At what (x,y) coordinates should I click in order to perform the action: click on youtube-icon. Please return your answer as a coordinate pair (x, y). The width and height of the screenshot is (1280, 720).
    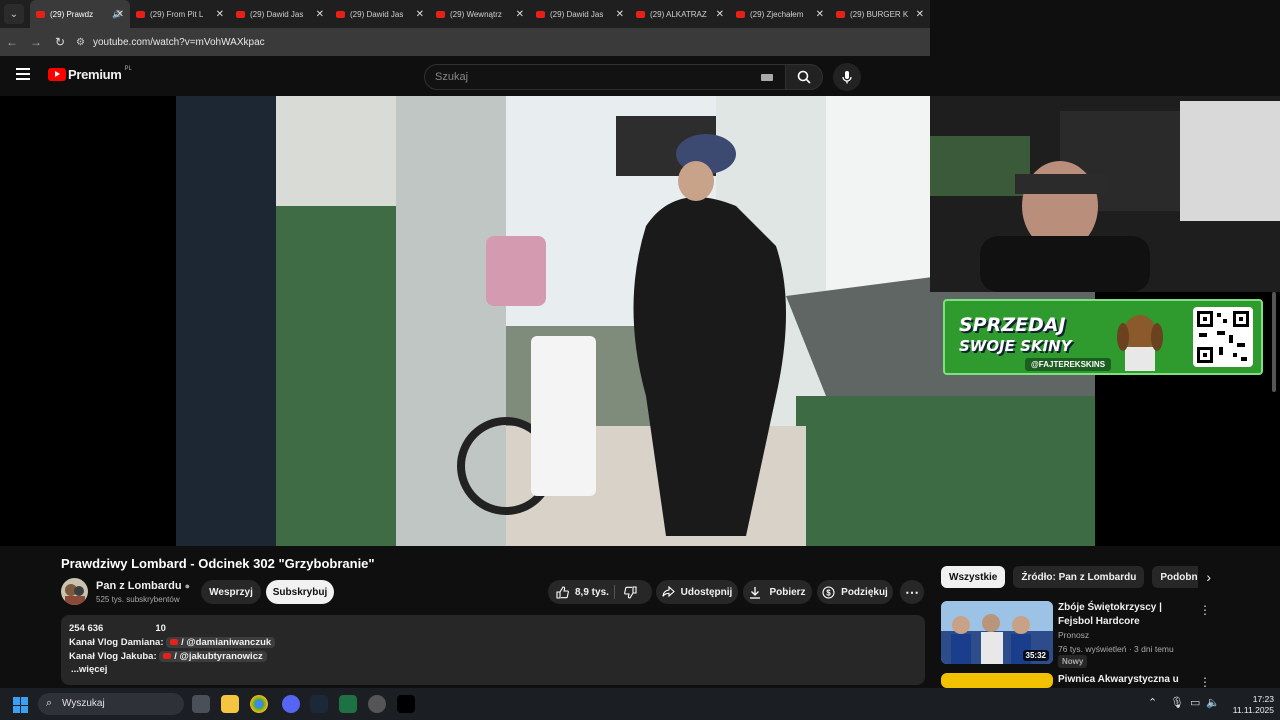
    Looking at the image, I should click on (167, 656).